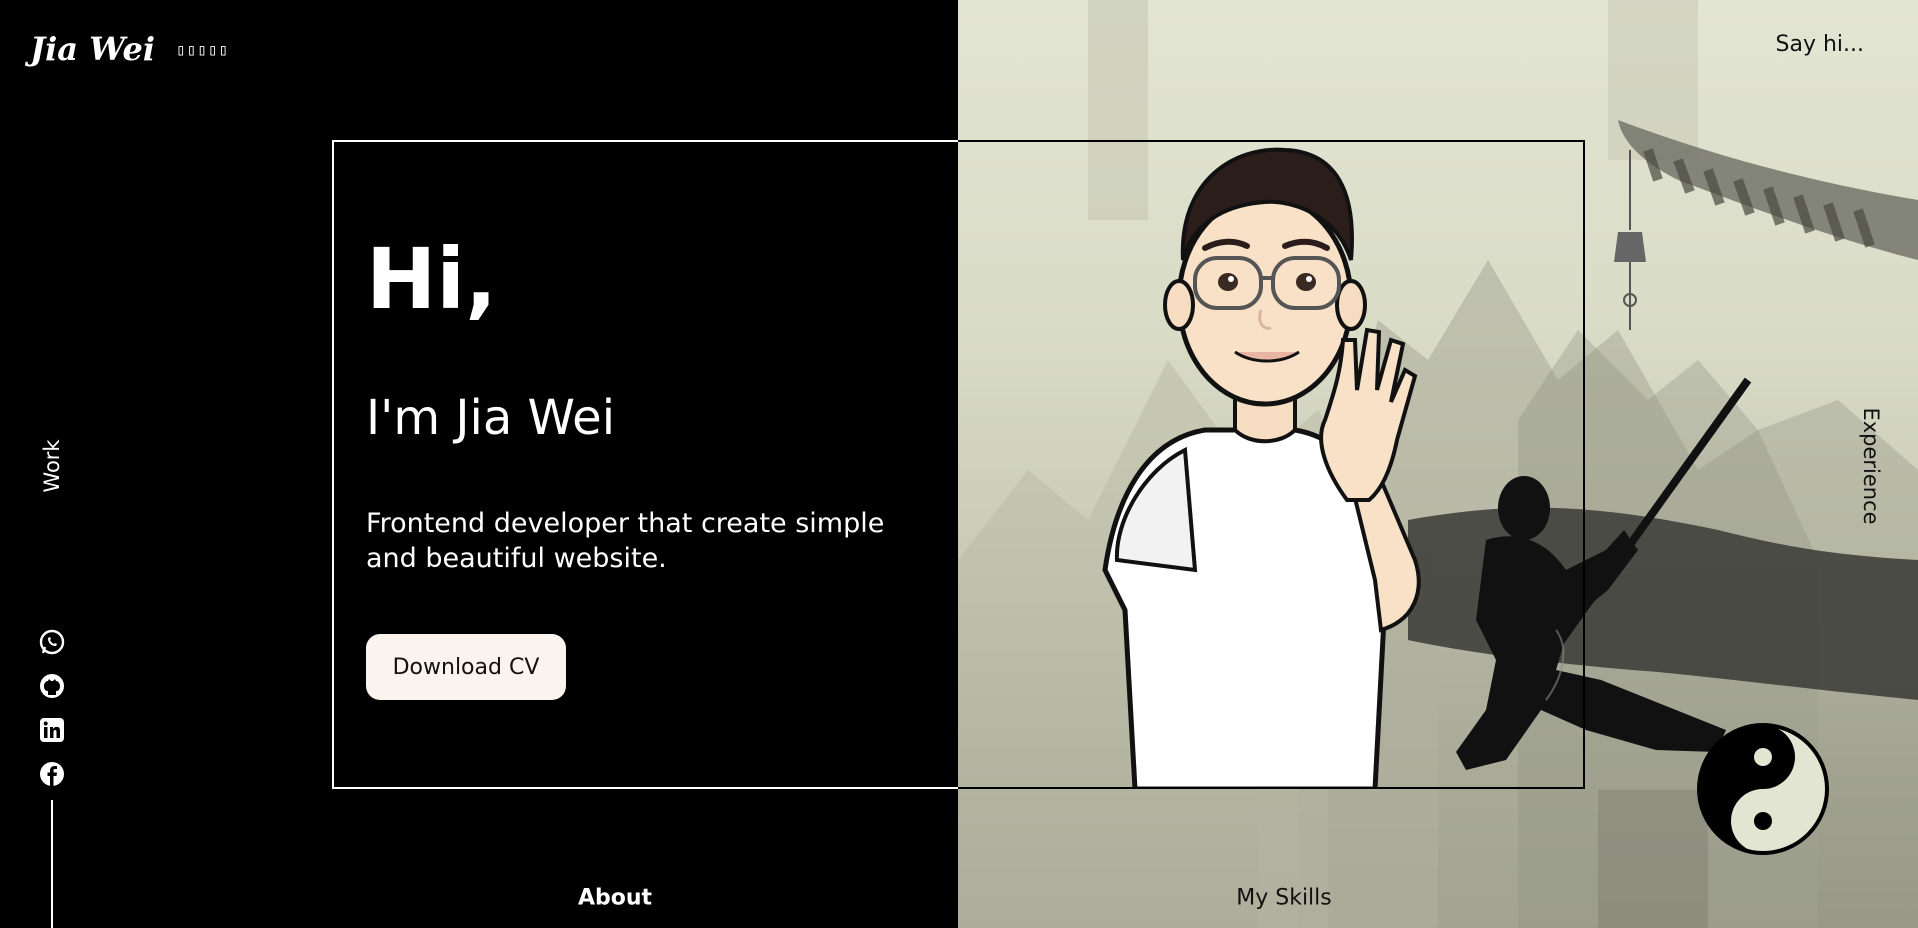  I want to click on nav-my-skills: My Skills, so click(1284, 898).